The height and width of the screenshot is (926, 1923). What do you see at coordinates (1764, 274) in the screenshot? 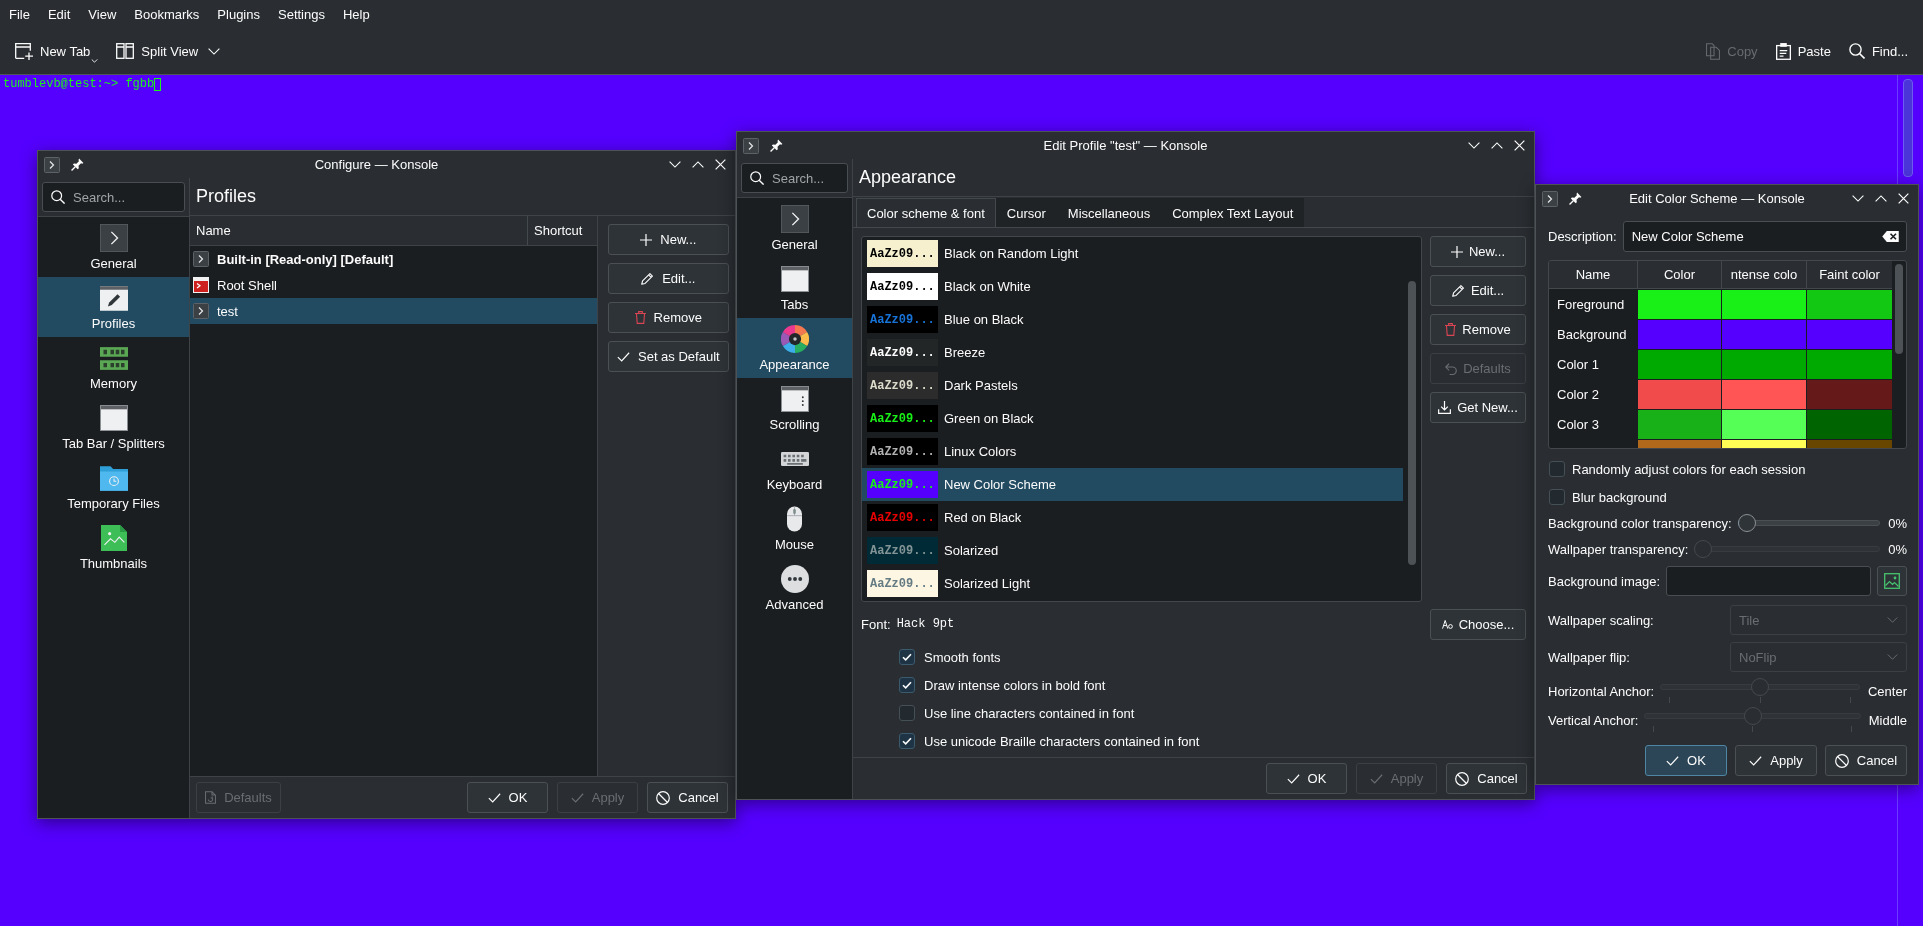
I see `column-header: ntense colo` at bounding box center [1764, 274].